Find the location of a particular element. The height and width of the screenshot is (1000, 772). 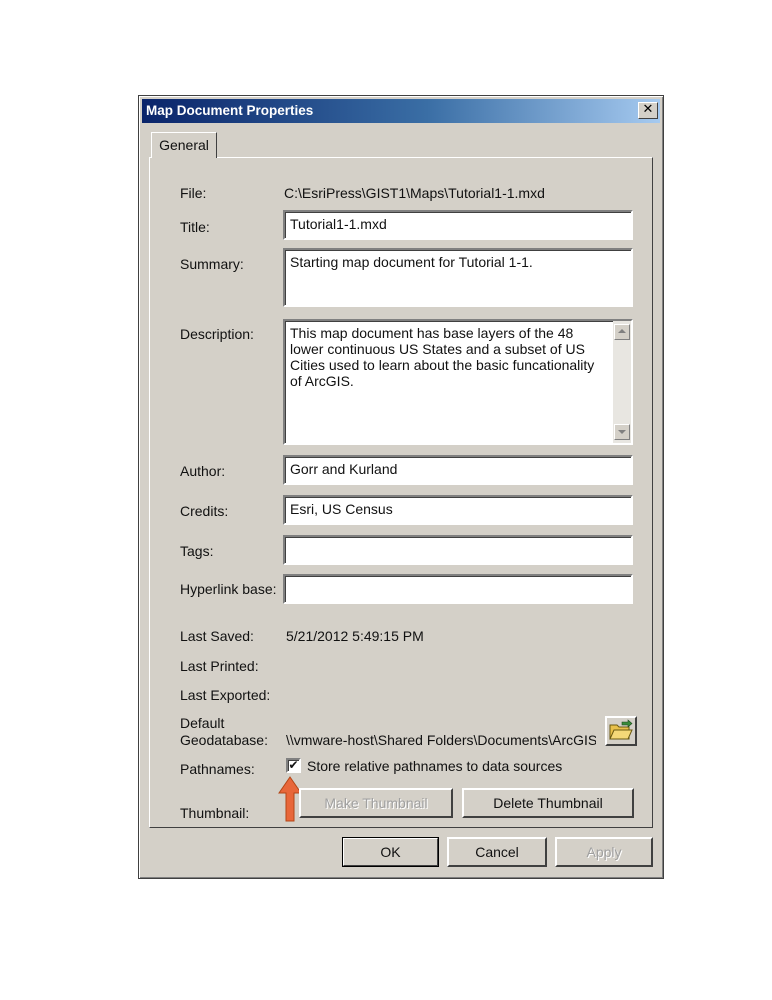

description-scrollbar is located at coordinates (622, 382).